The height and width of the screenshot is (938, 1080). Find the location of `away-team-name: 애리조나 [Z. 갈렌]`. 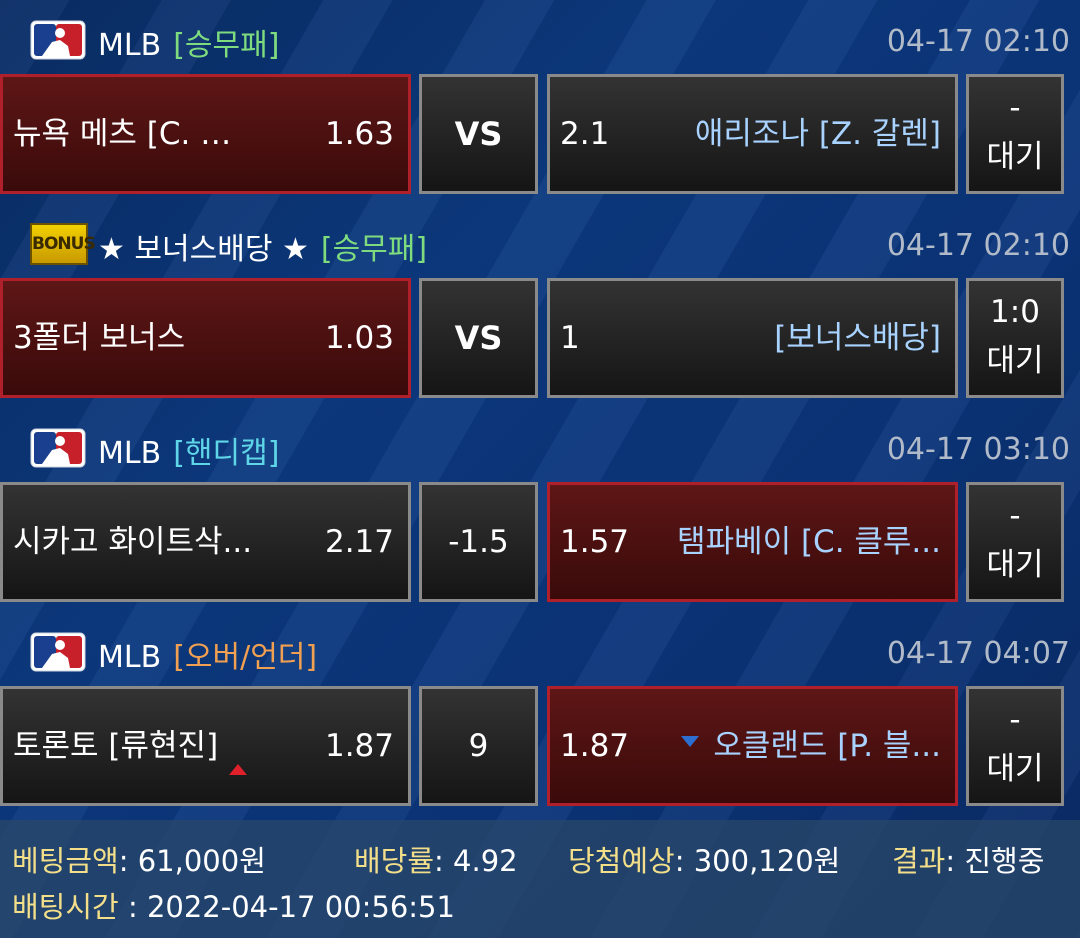

away-team-name: 애리조나 [Z. 갈렌] is located at coordinates (817, 134).